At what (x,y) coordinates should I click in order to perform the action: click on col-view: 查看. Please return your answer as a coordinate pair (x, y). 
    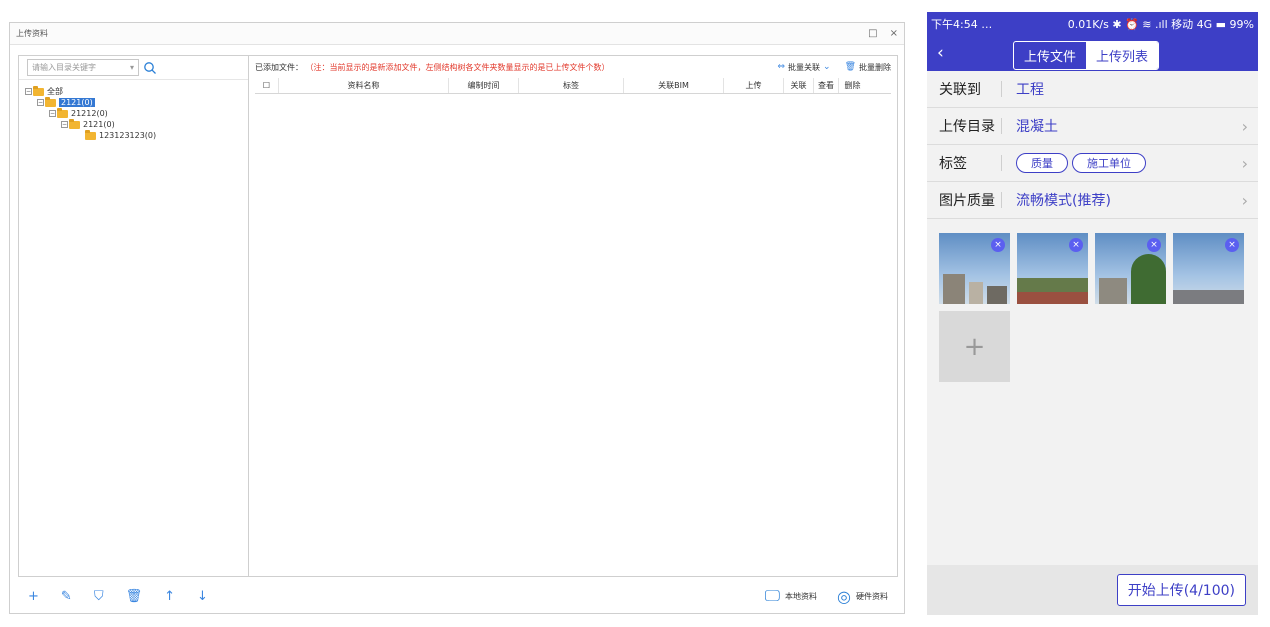
    Looking at the image, I should click on (826, 85).